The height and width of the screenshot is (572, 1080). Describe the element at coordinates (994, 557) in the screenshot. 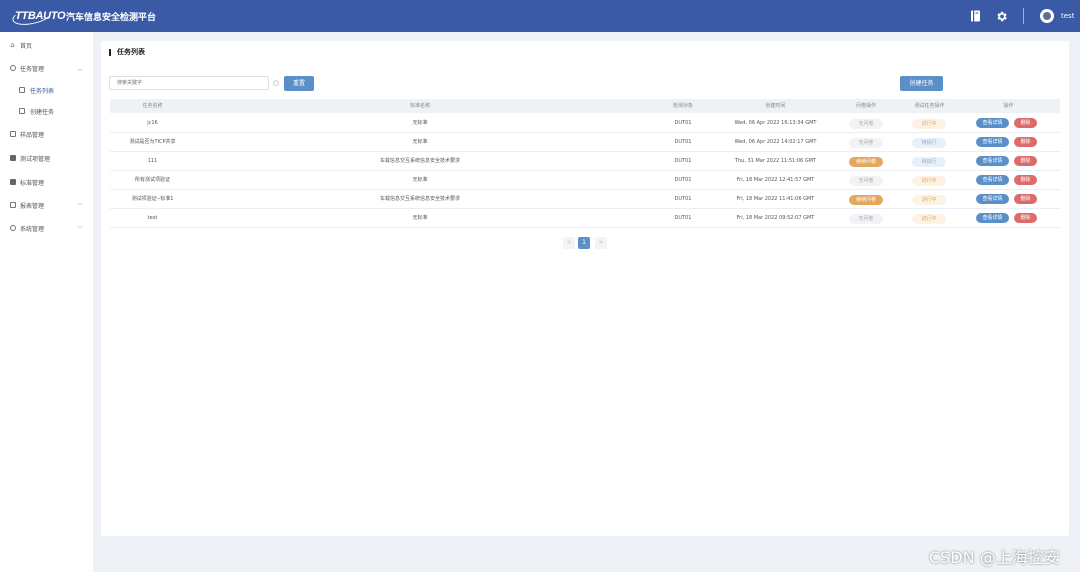

I see `watermark: CSDN @上海控安` at that location.